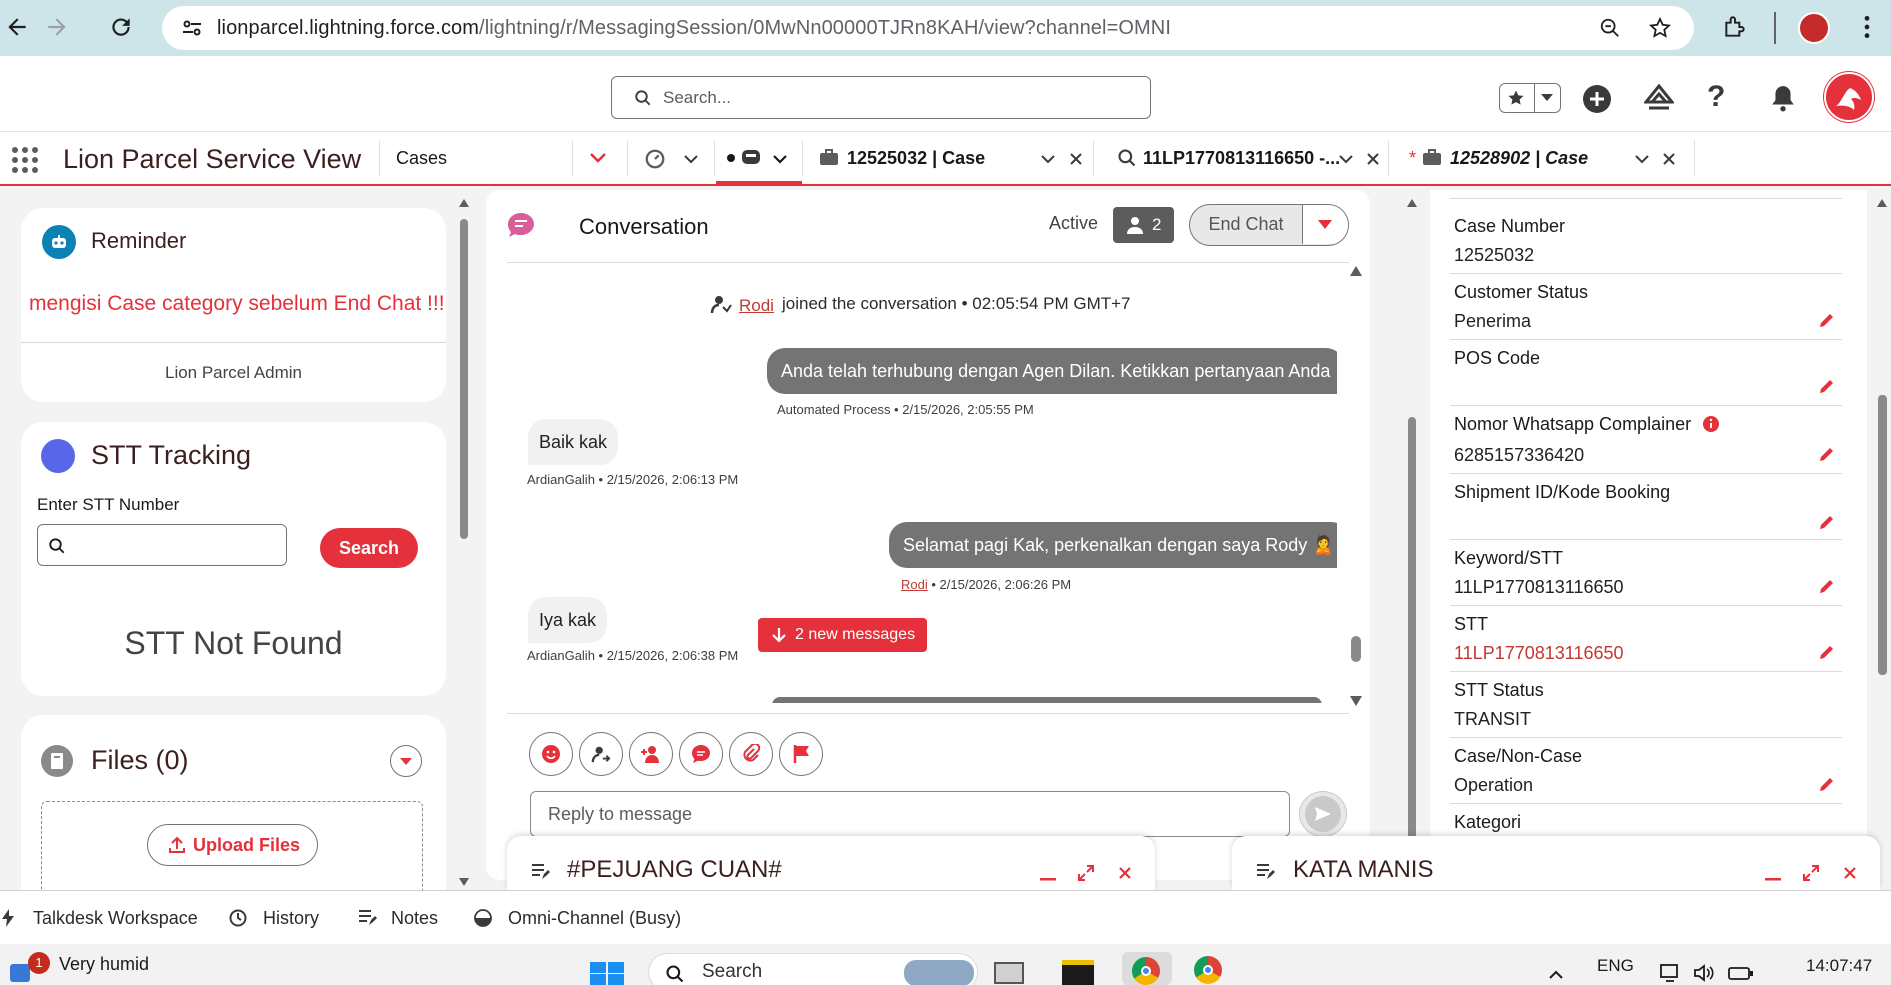  Describe the element at coordinates (842, 635) in the screenshot. I see `new-messages-button: 2 new messages` at that location.